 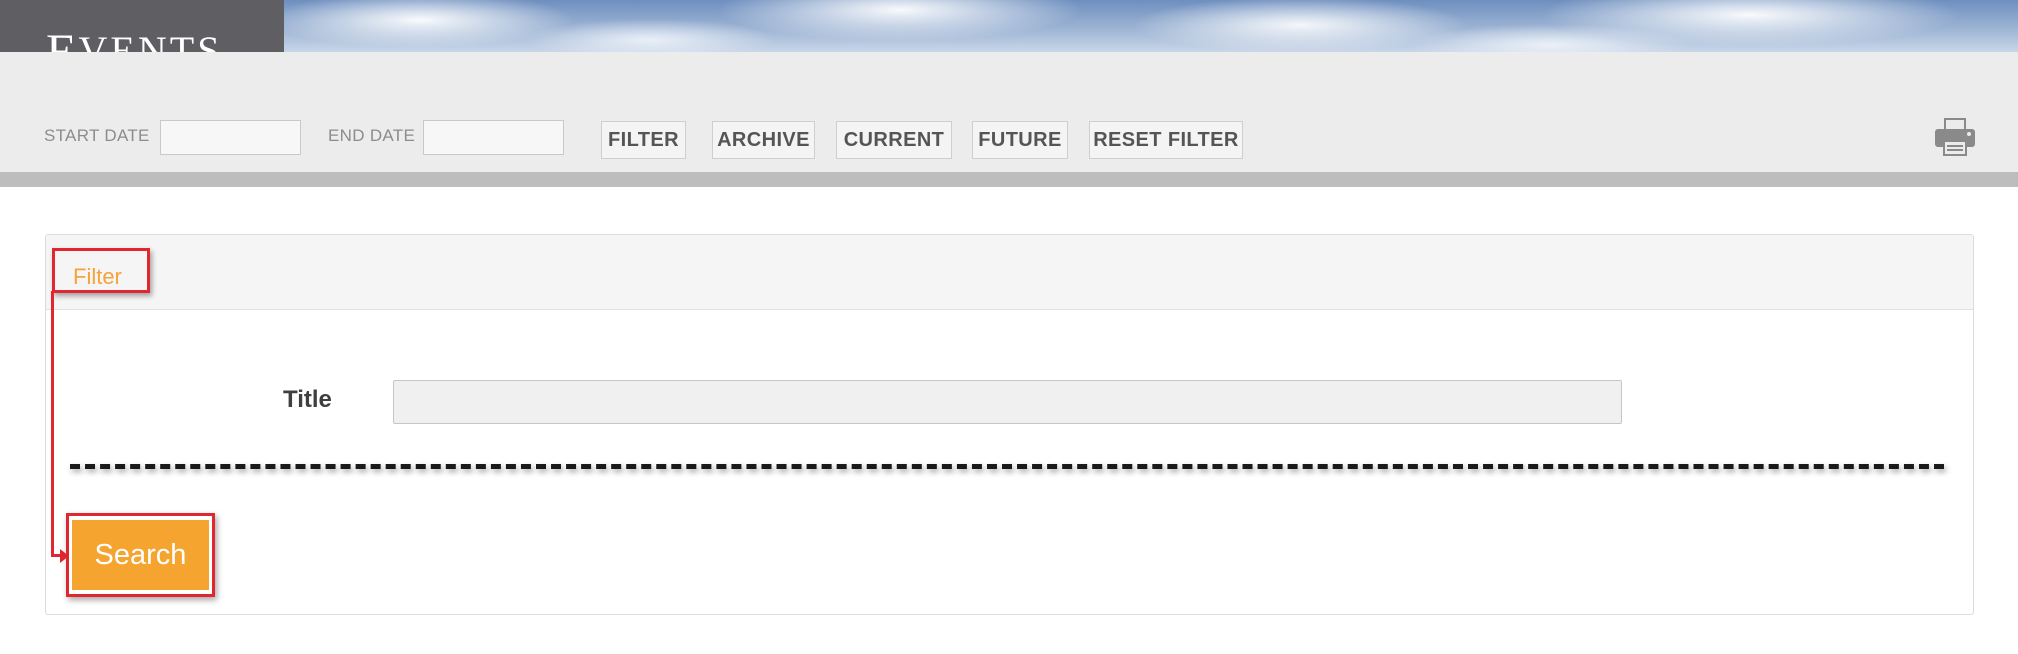 What do you see at coordinates (1020, 140) in the screenshot?
I see `future-button: FUTURE` at bounding box center [1020, 140].